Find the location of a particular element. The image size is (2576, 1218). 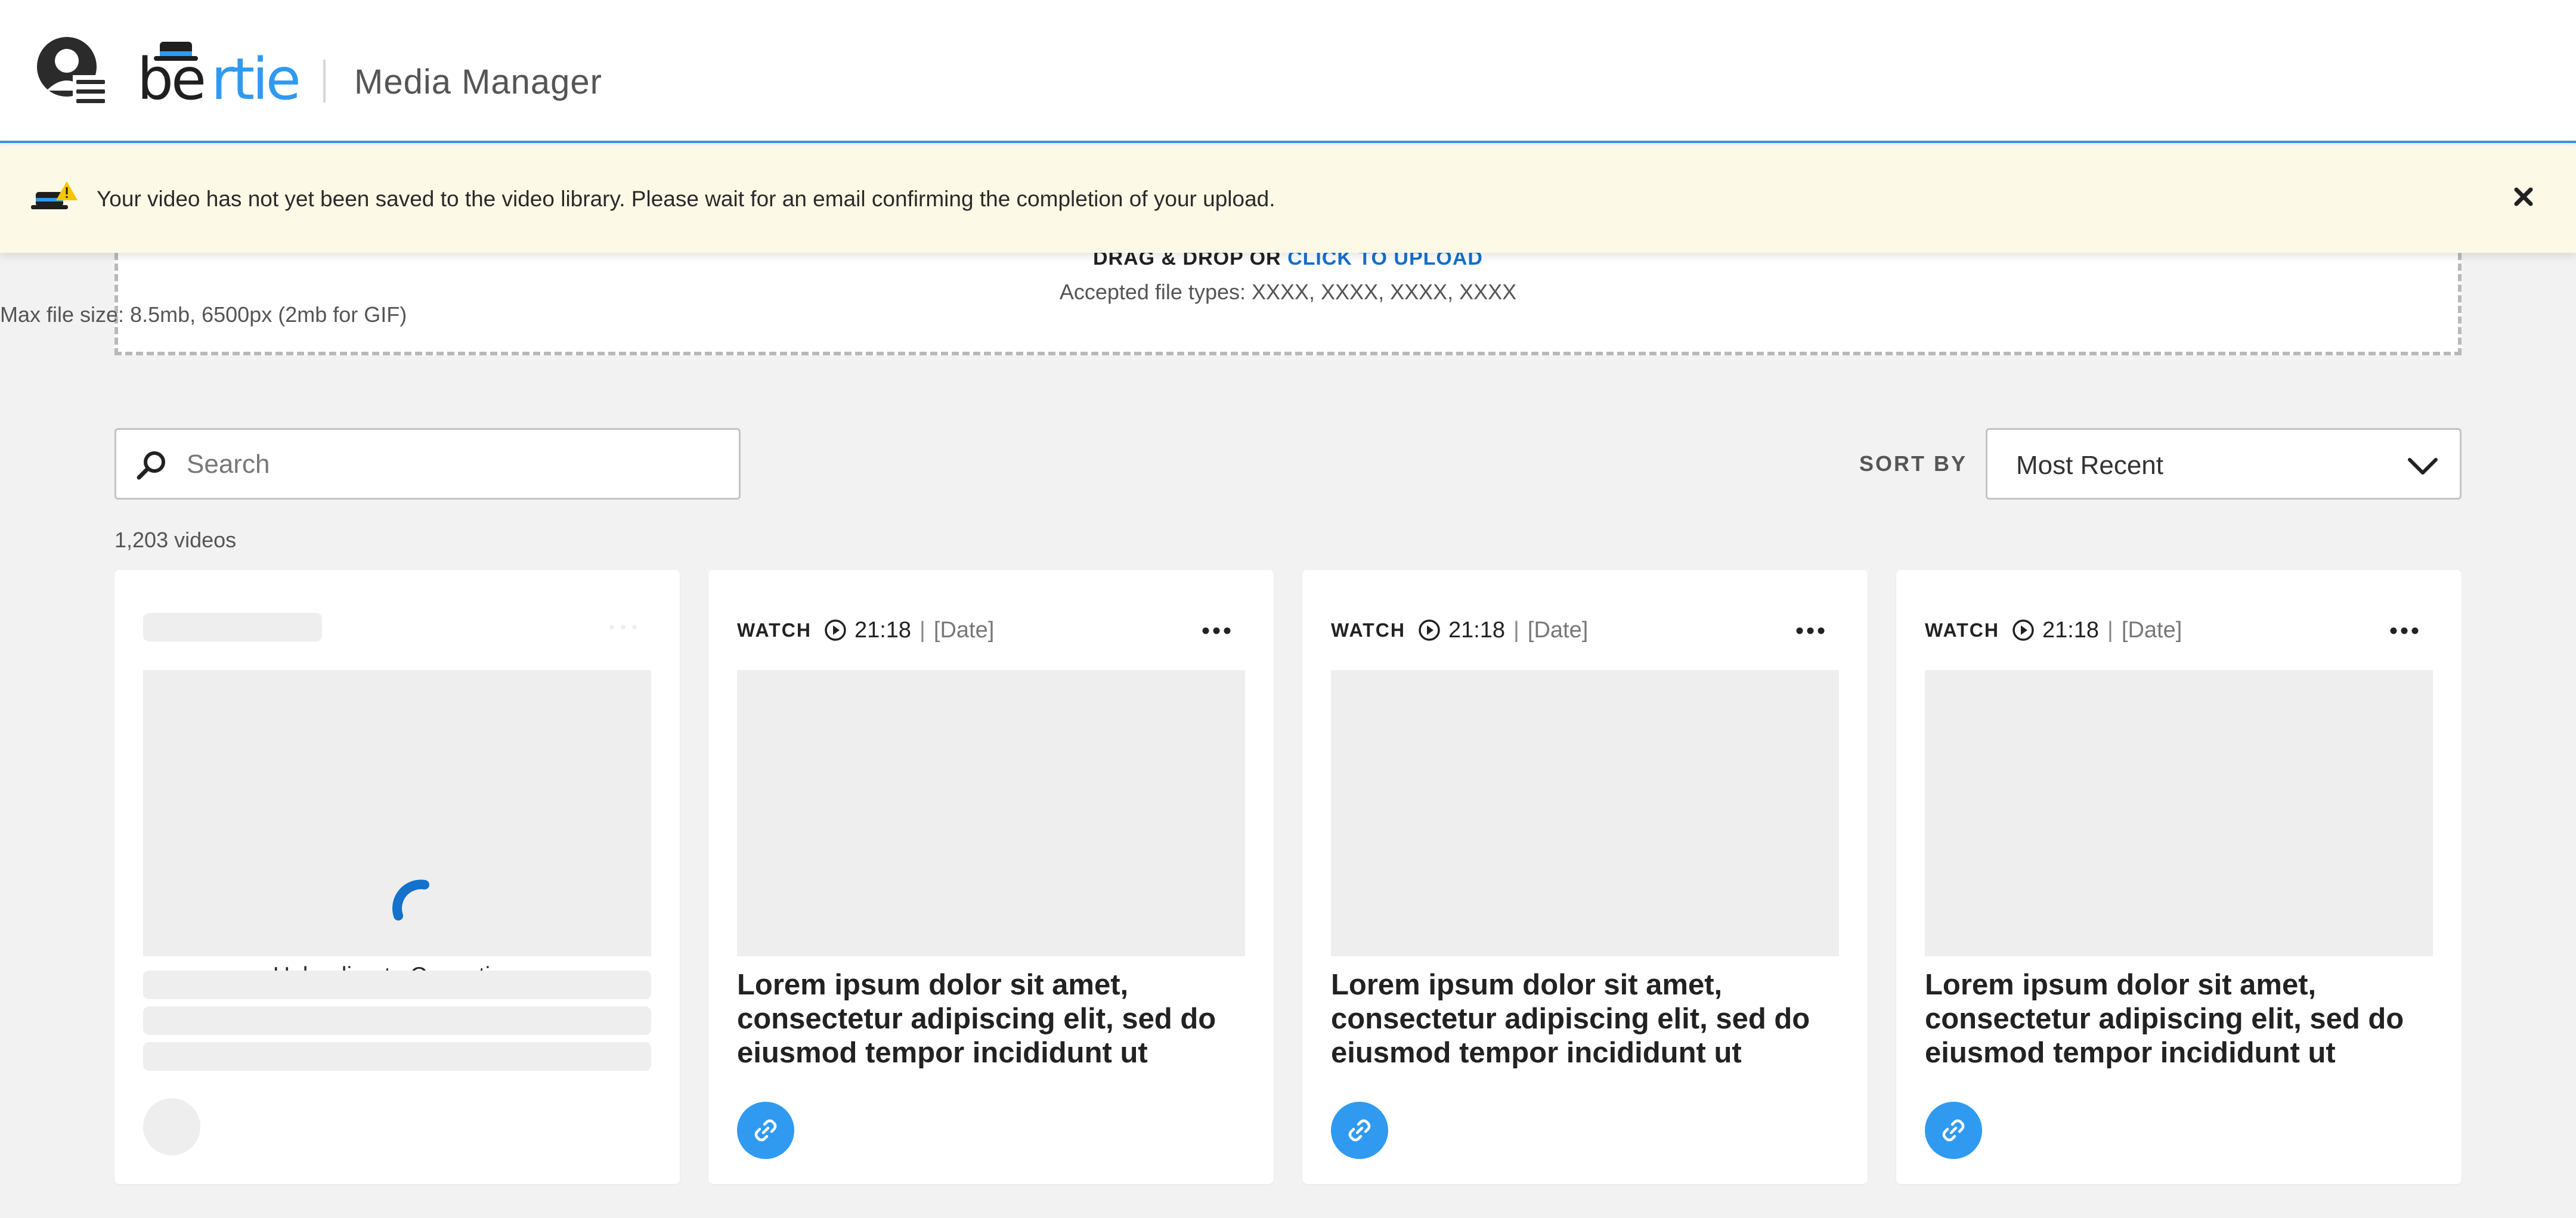

chevron-down-icon is located at coordinates (2423, 466).